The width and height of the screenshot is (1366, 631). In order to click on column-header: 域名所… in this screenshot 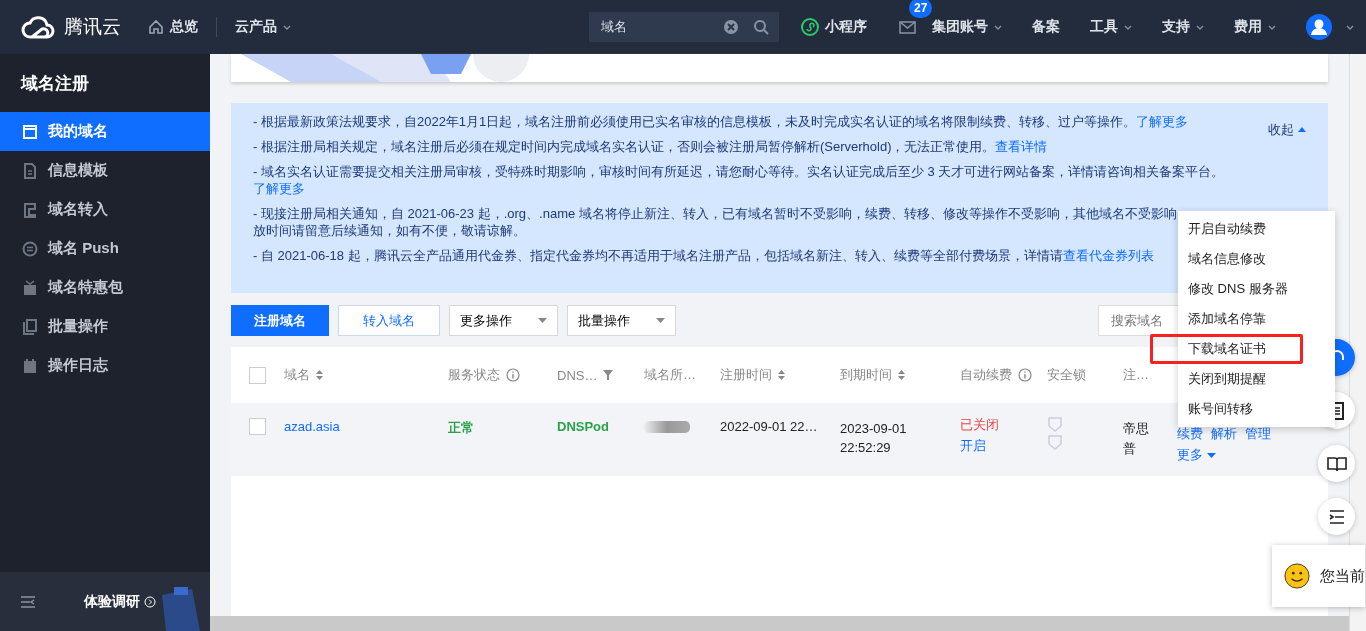, I will do `click(670, 375)`.